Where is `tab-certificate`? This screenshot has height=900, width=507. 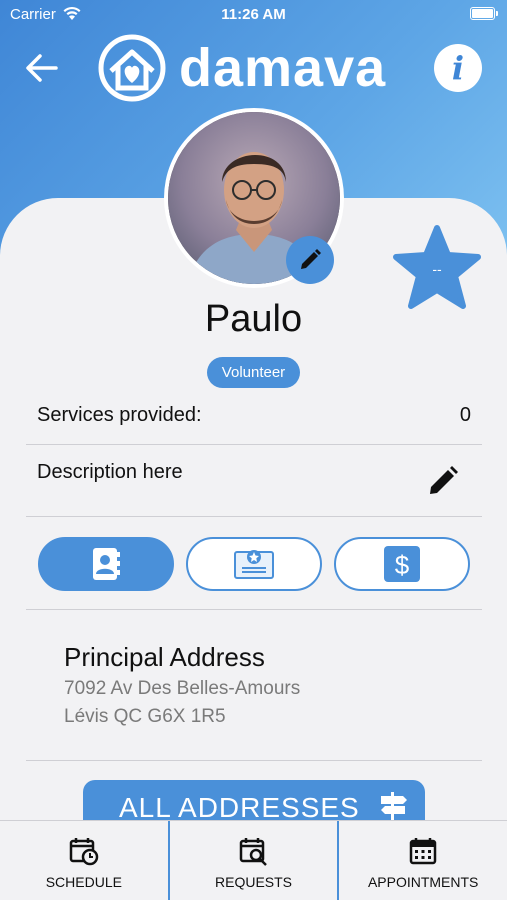 tab-certificate is located at coordinates (254, 564).